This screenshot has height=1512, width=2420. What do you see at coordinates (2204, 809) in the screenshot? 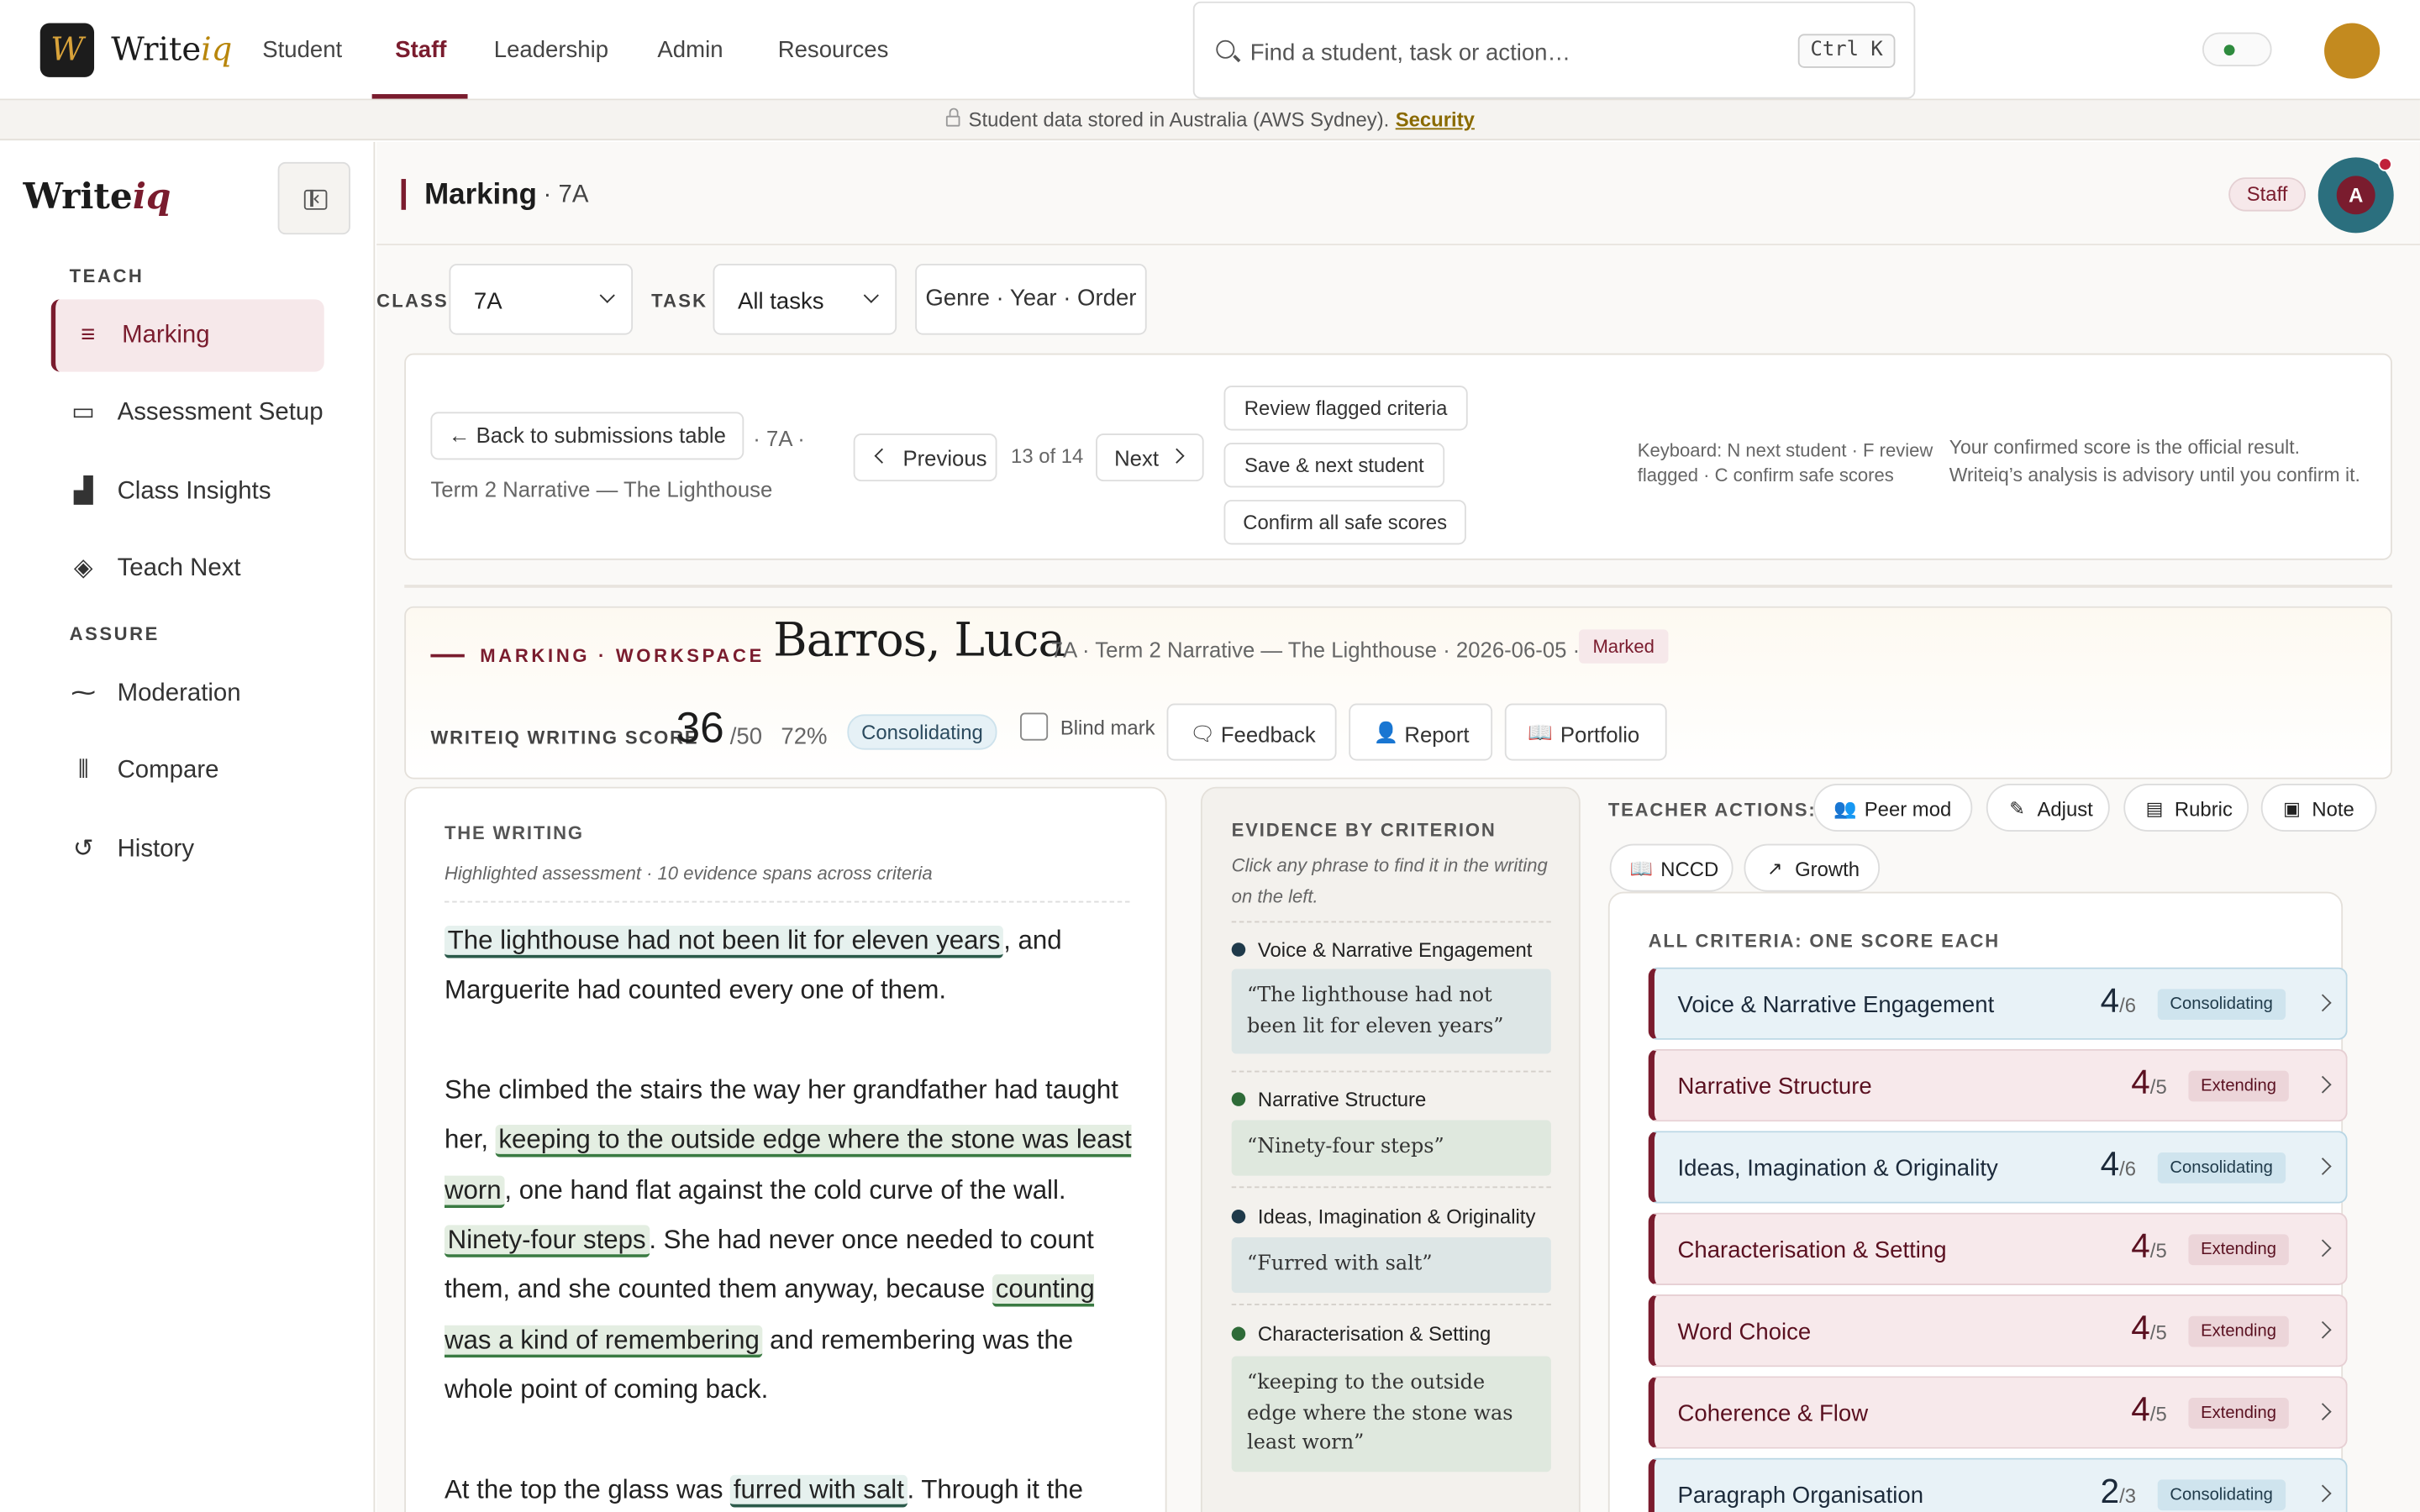
I see `rubric-label: Rubric` at bounding box center [2204, 809].